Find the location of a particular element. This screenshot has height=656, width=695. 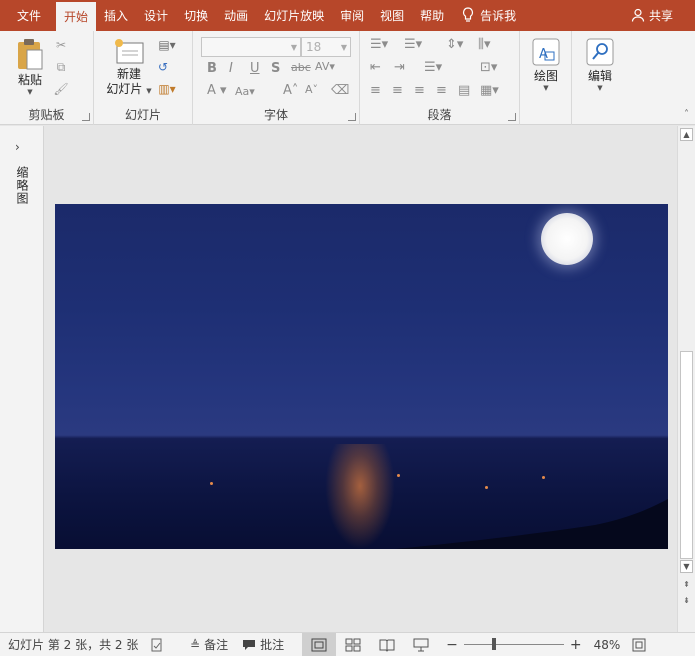

scroll-thumb is located at coordinates (686, 455).